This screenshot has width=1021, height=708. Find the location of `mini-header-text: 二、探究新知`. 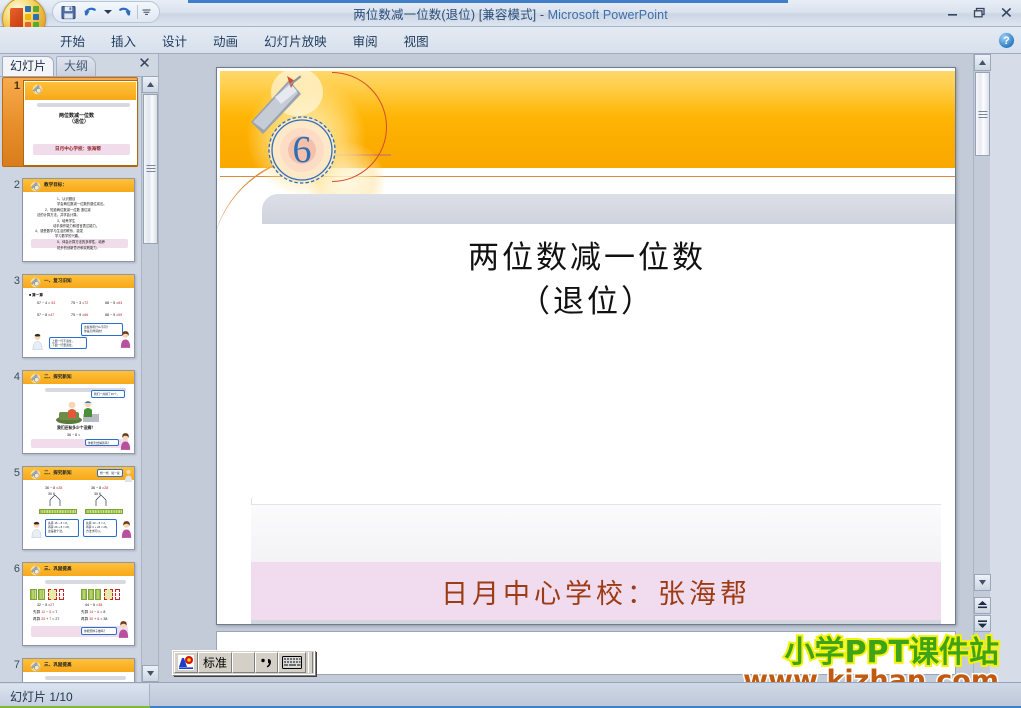

mini-header-text: 二、探究新知 is located at coordinates (58, 376).